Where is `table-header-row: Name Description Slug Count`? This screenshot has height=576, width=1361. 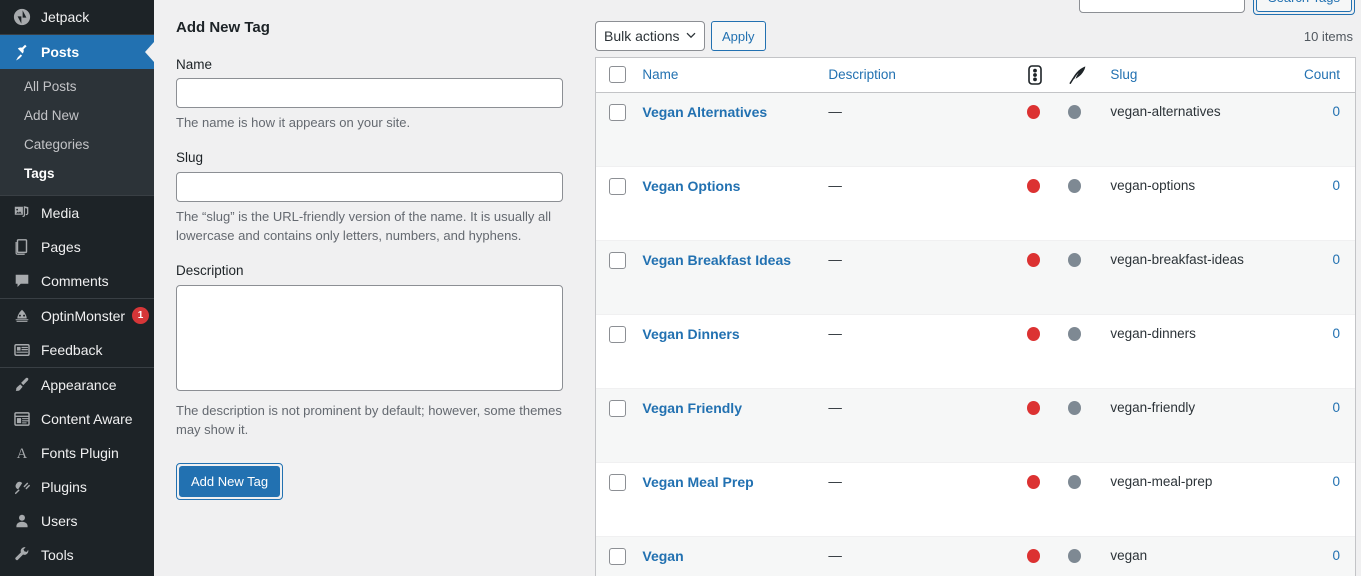
table-header-row: Name Description Slug Count is located at coordinates (975, 75).